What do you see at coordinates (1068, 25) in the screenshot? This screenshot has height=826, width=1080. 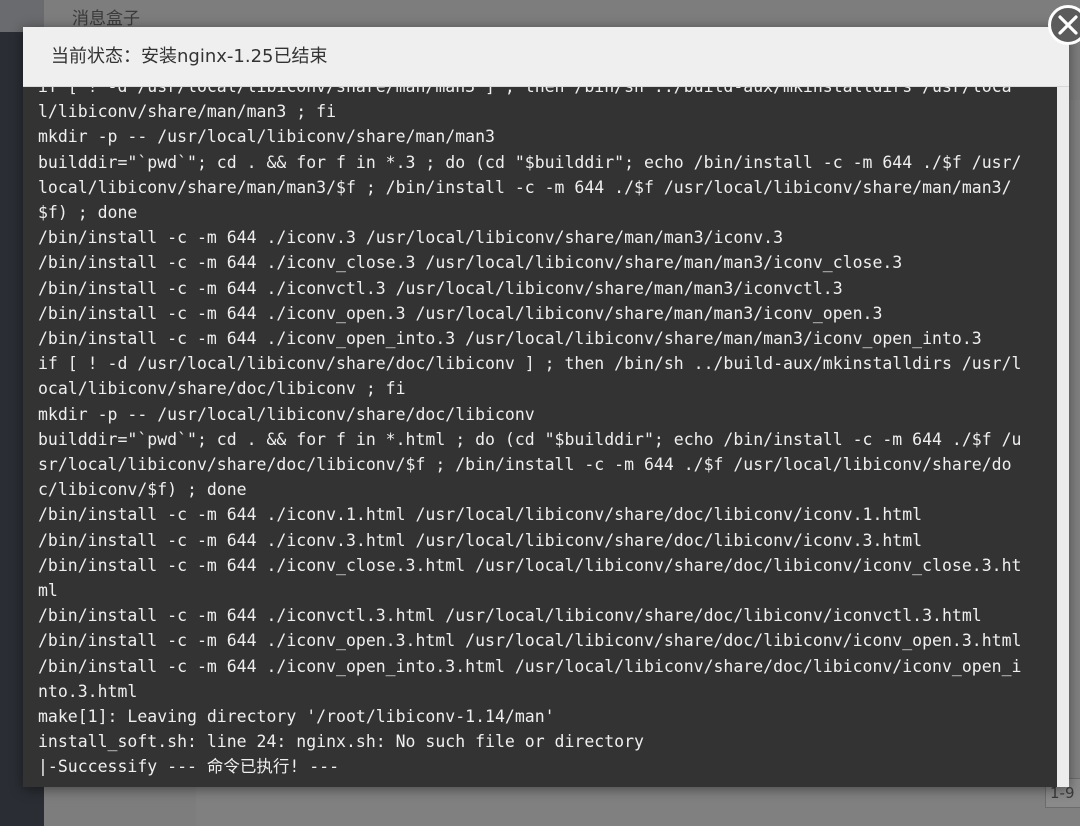 I see `close-icon` at bounding box center [1068, 25].